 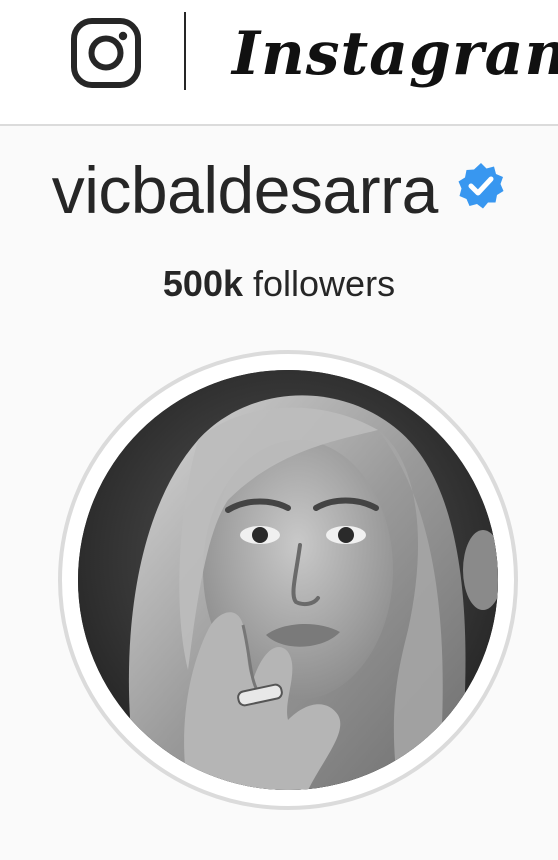 I want to click on followers-summary: 500k followers, so click(x=279, y=284).